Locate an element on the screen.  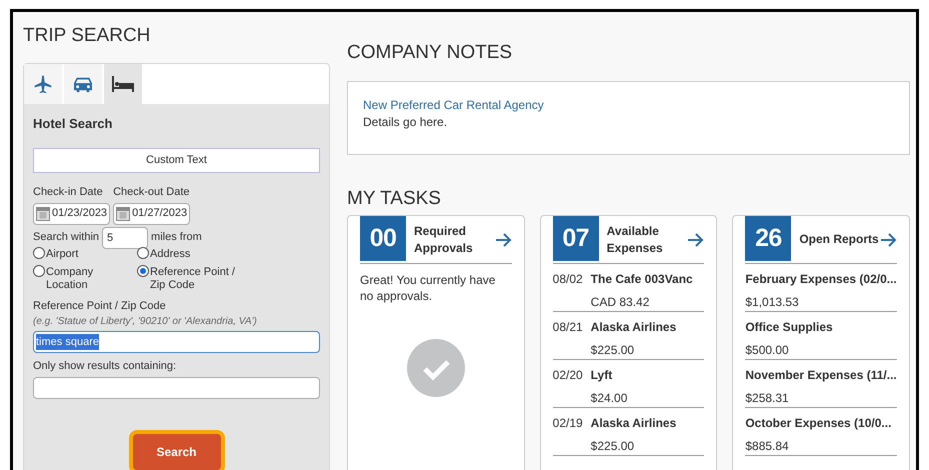
note-link: New Preferred Car Rental Agency is located at coordinates (453, 105).